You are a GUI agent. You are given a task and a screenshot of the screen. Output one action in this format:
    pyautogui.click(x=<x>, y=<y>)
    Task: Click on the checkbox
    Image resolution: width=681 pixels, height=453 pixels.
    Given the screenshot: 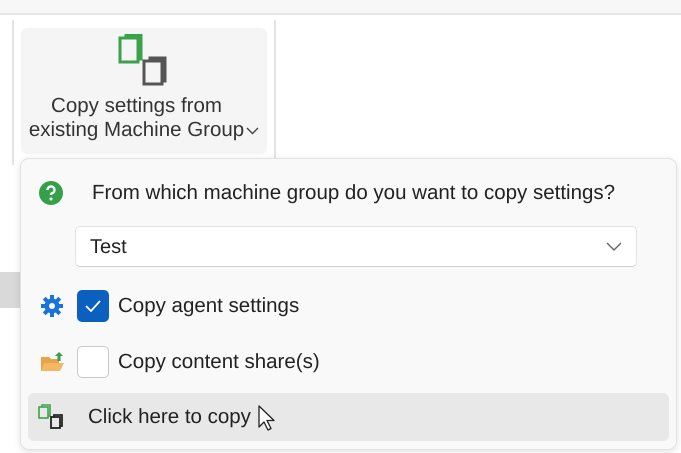 What is the action you would take?
    pyautogui.click(x=93, y=306)
    